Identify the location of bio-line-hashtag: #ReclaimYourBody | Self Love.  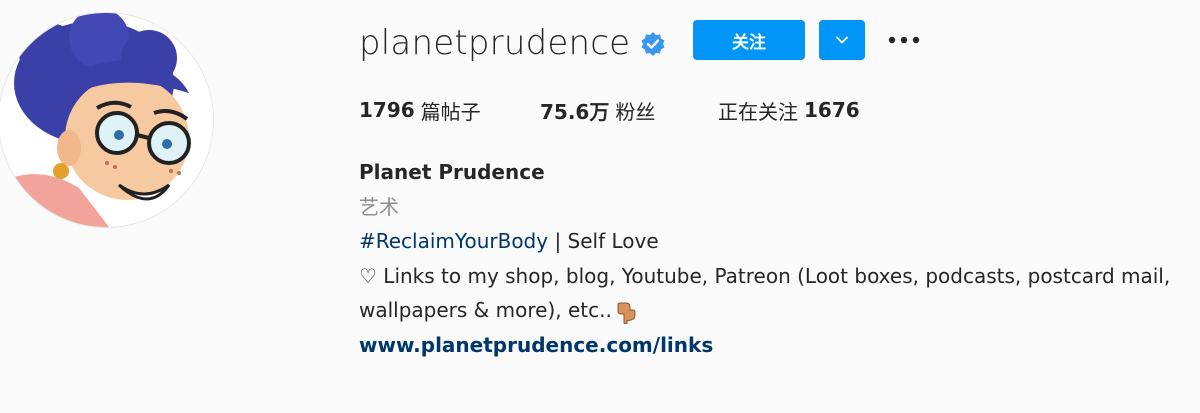
(764, 241).